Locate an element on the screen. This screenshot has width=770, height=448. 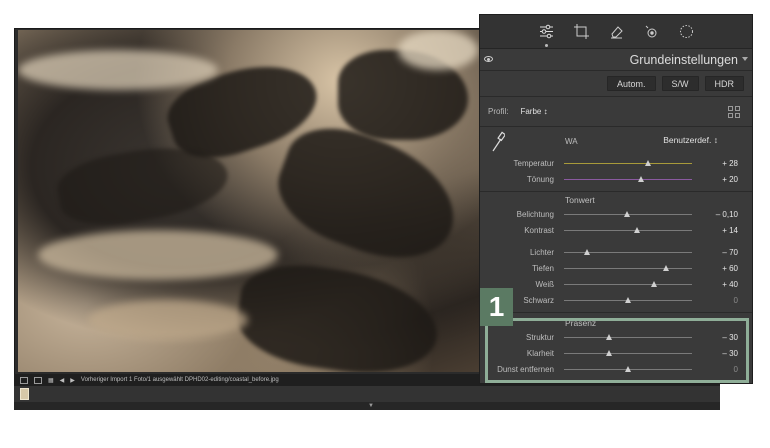
profile-label: Profil: is located at coordinates (498, 111).